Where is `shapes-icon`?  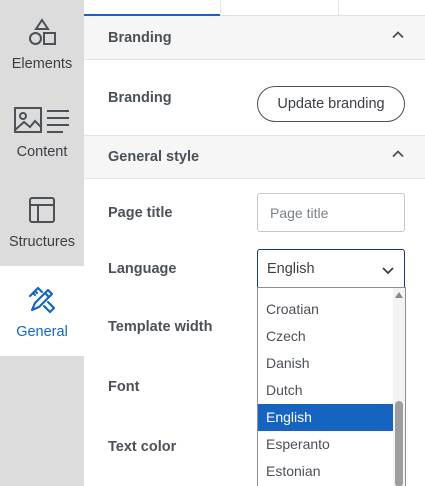
shapes-icon is located at coordinates (42, 32).